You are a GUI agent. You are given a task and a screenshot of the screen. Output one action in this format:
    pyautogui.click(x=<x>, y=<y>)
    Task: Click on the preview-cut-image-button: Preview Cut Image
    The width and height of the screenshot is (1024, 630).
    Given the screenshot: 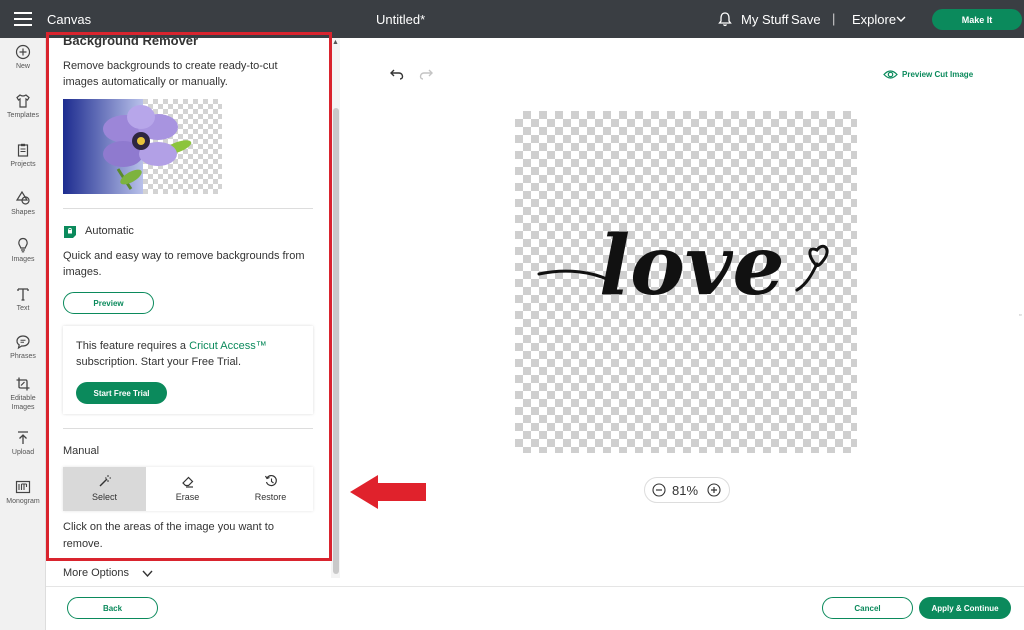 What is the action you would take?
    pyautogui.click(x=937, y=74)
    